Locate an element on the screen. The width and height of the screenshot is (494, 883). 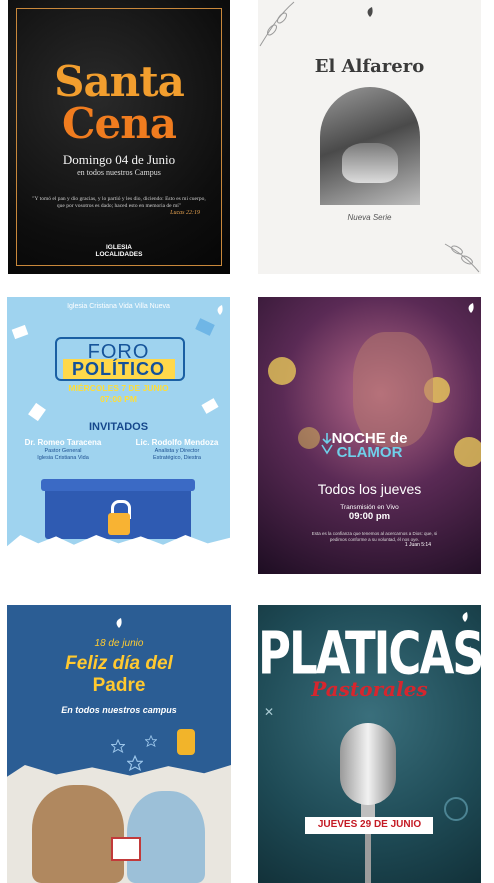
broadcast-label: Transmisión en Vivo is located at coordinates (369, 507).